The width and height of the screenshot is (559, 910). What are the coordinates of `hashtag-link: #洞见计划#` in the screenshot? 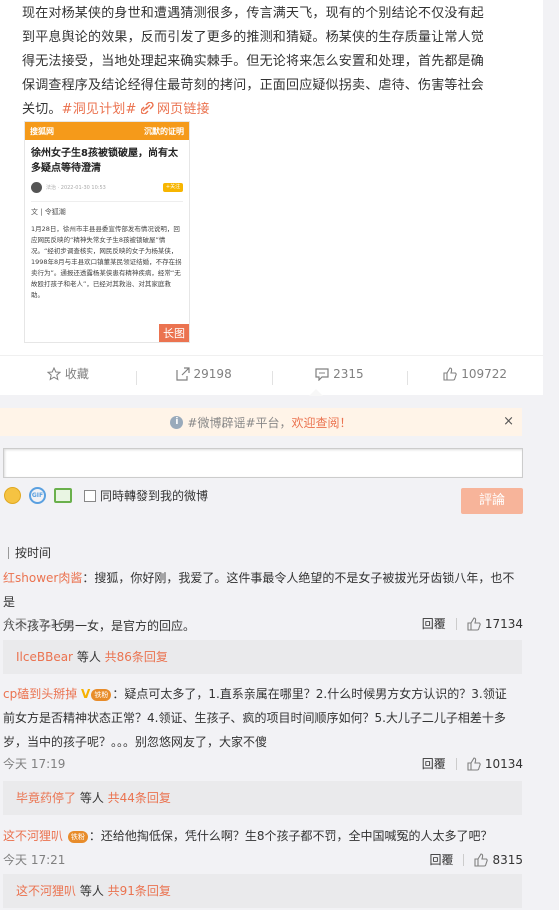 It's located at (99, 109).